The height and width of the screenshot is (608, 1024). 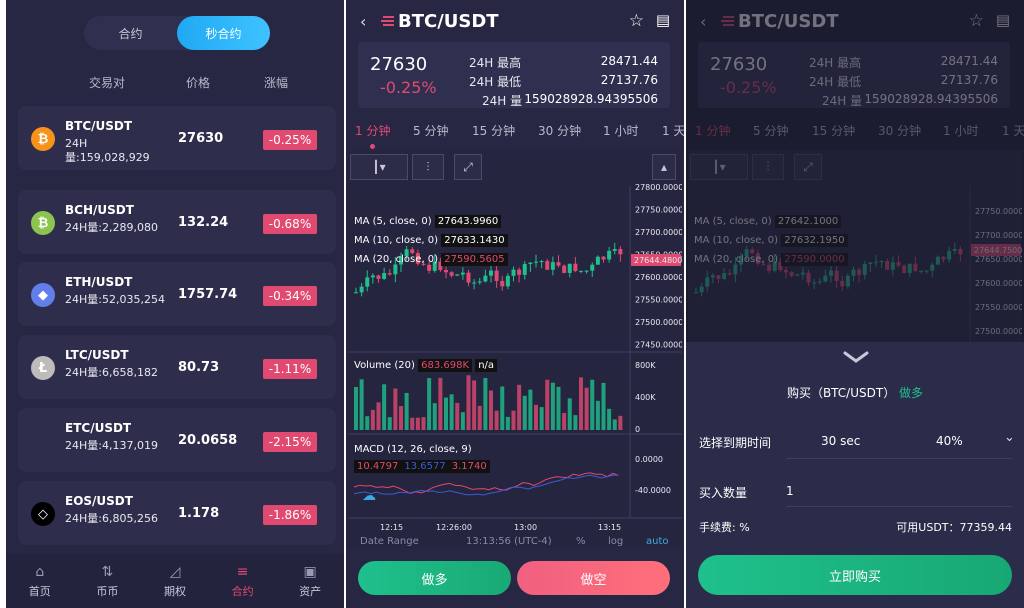 I want to click on timezone-label: 13:13:56 (UTC-4), so click(x=509, y=541).